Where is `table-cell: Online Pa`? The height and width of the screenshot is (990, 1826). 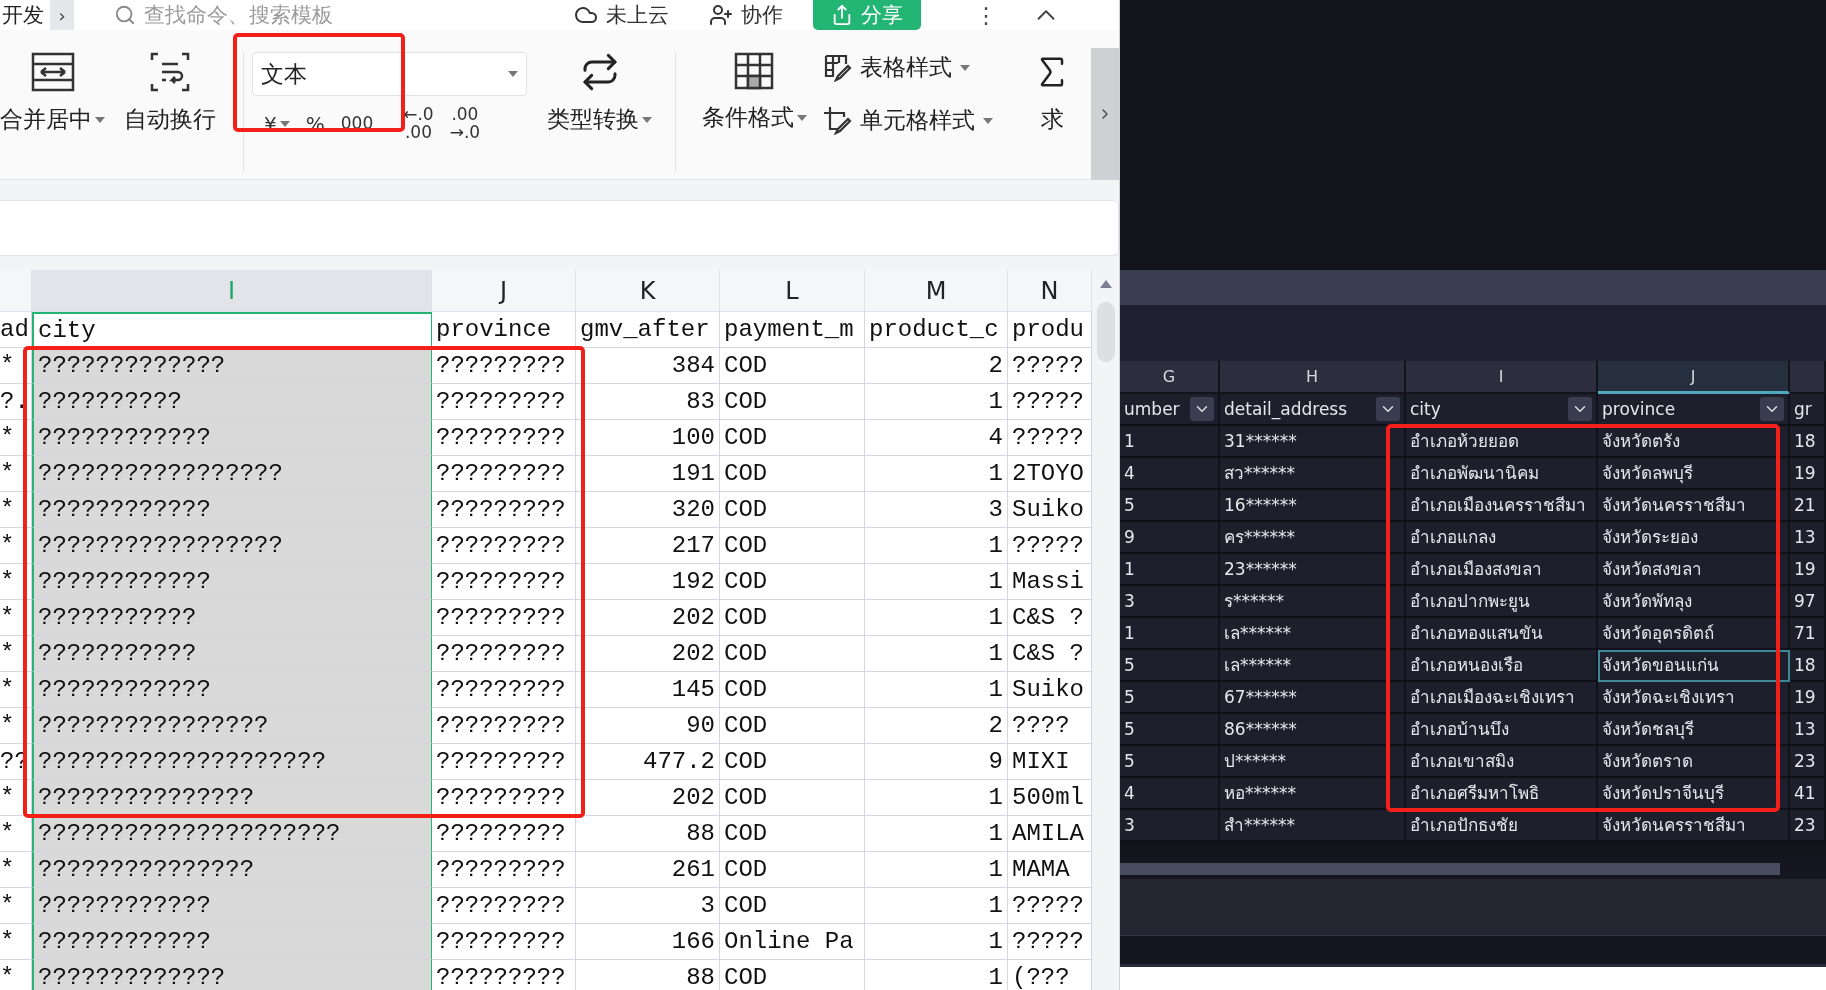 table-cell: Online Pa is located at coordinates (792, 942).